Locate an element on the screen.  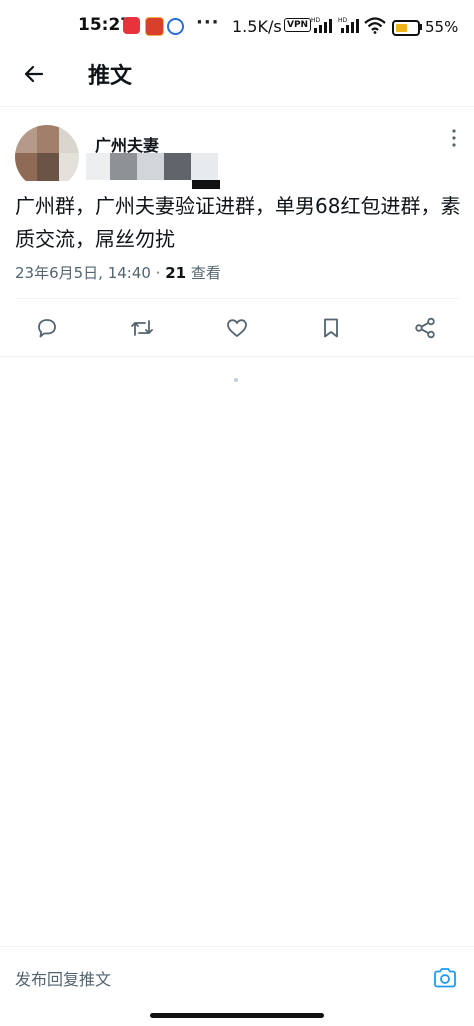
like-icon is located at coordinates (237, 328).